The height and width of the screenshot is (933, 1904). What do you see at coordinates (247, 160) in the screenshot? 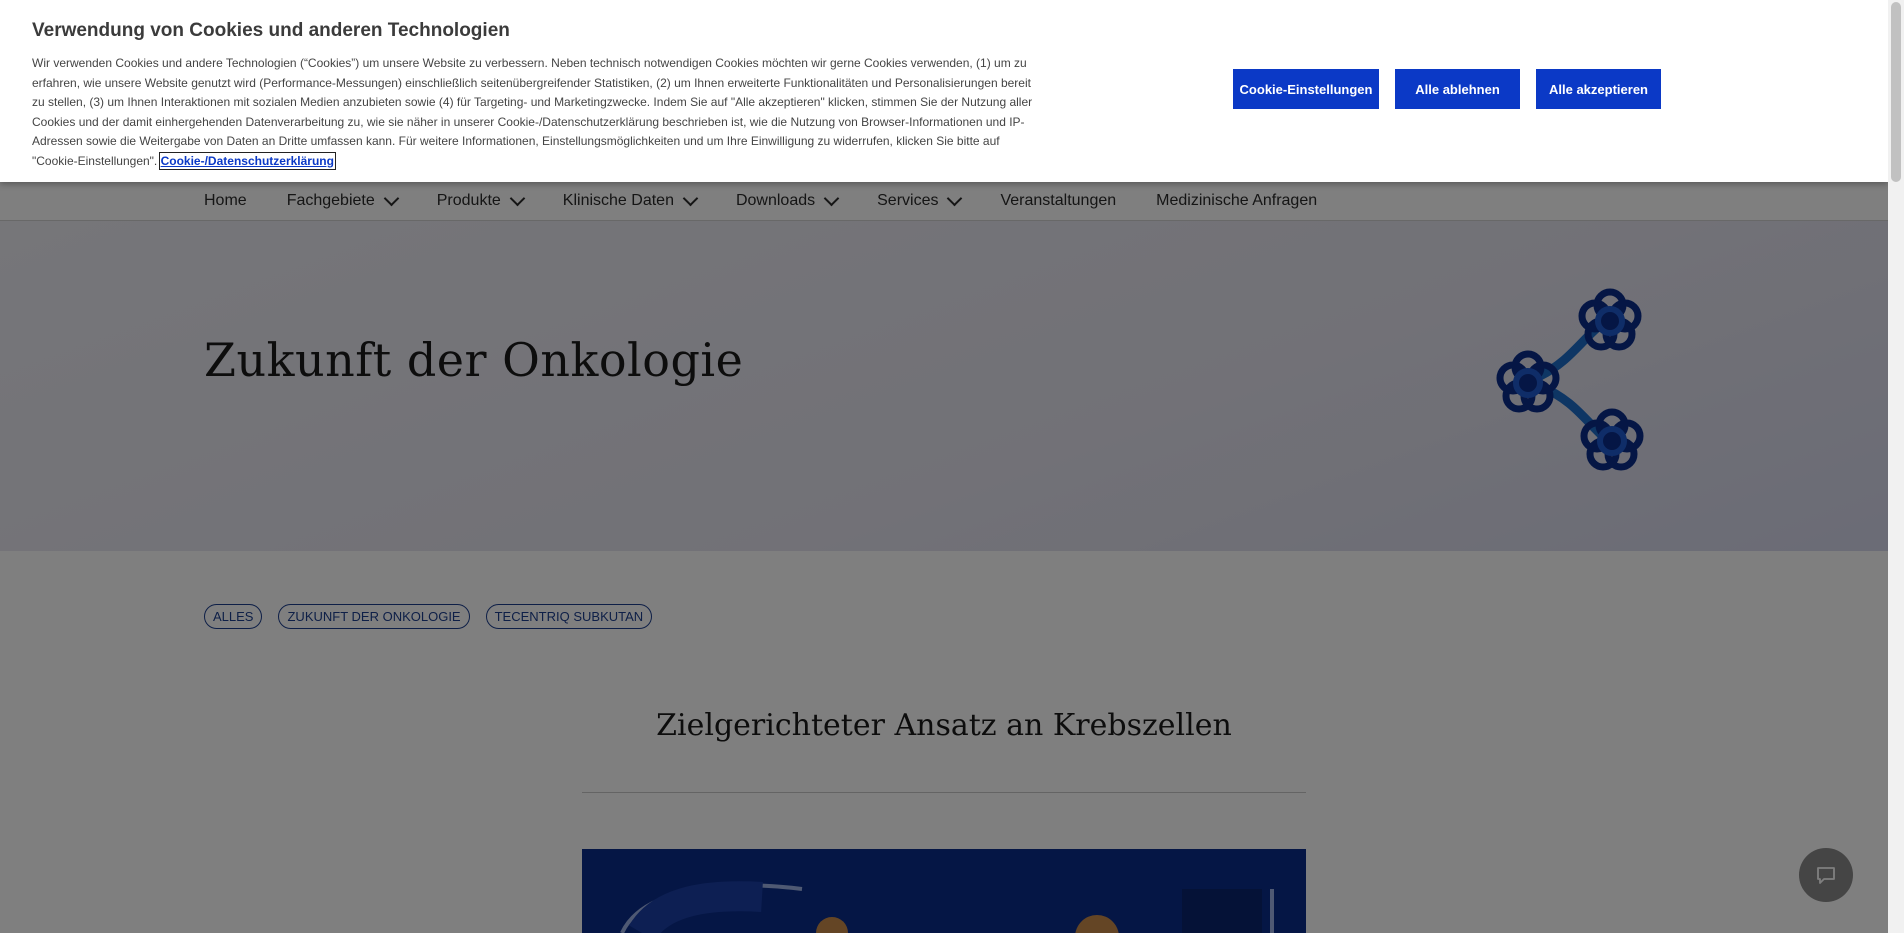
I see `privacy-policy-link: Cookie-/Datenschutzerklärung` at bounding box center [247, 160].